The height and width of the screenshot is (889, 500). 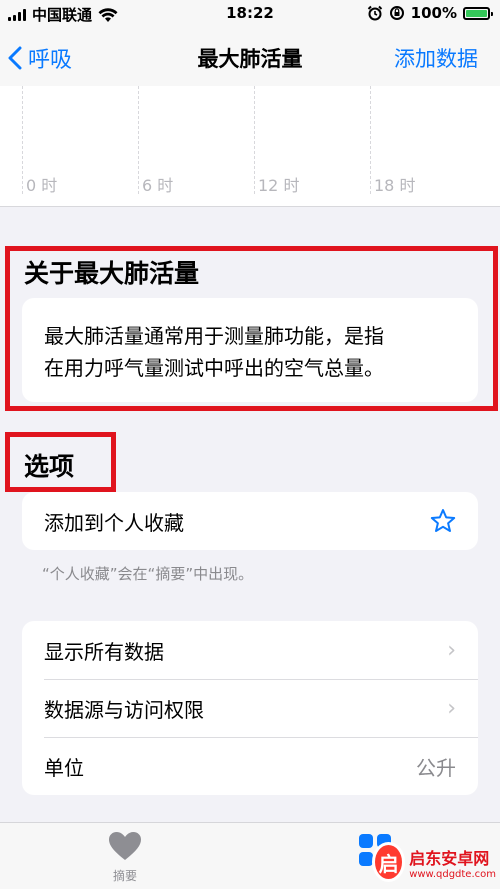 What do you see at coordinates (433, 13) in the screenshot?
I see `battery-percent: 100%` at bounding box center [433, 13].